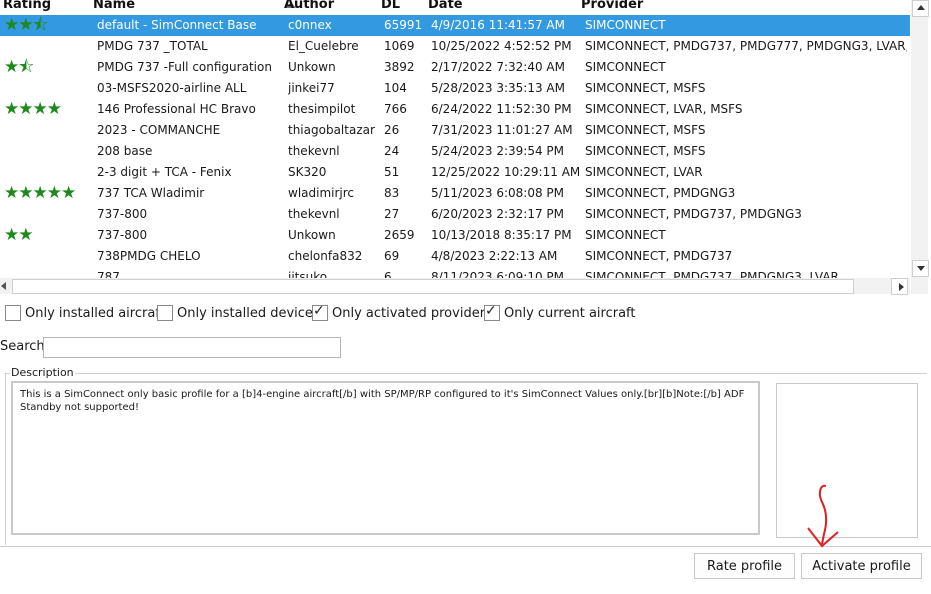  Describe the element at coordinates (693, 214) in the screenshot. I see `profile-provider: SIMCONNECT, PMDG737, PMDGNG3` at that location.